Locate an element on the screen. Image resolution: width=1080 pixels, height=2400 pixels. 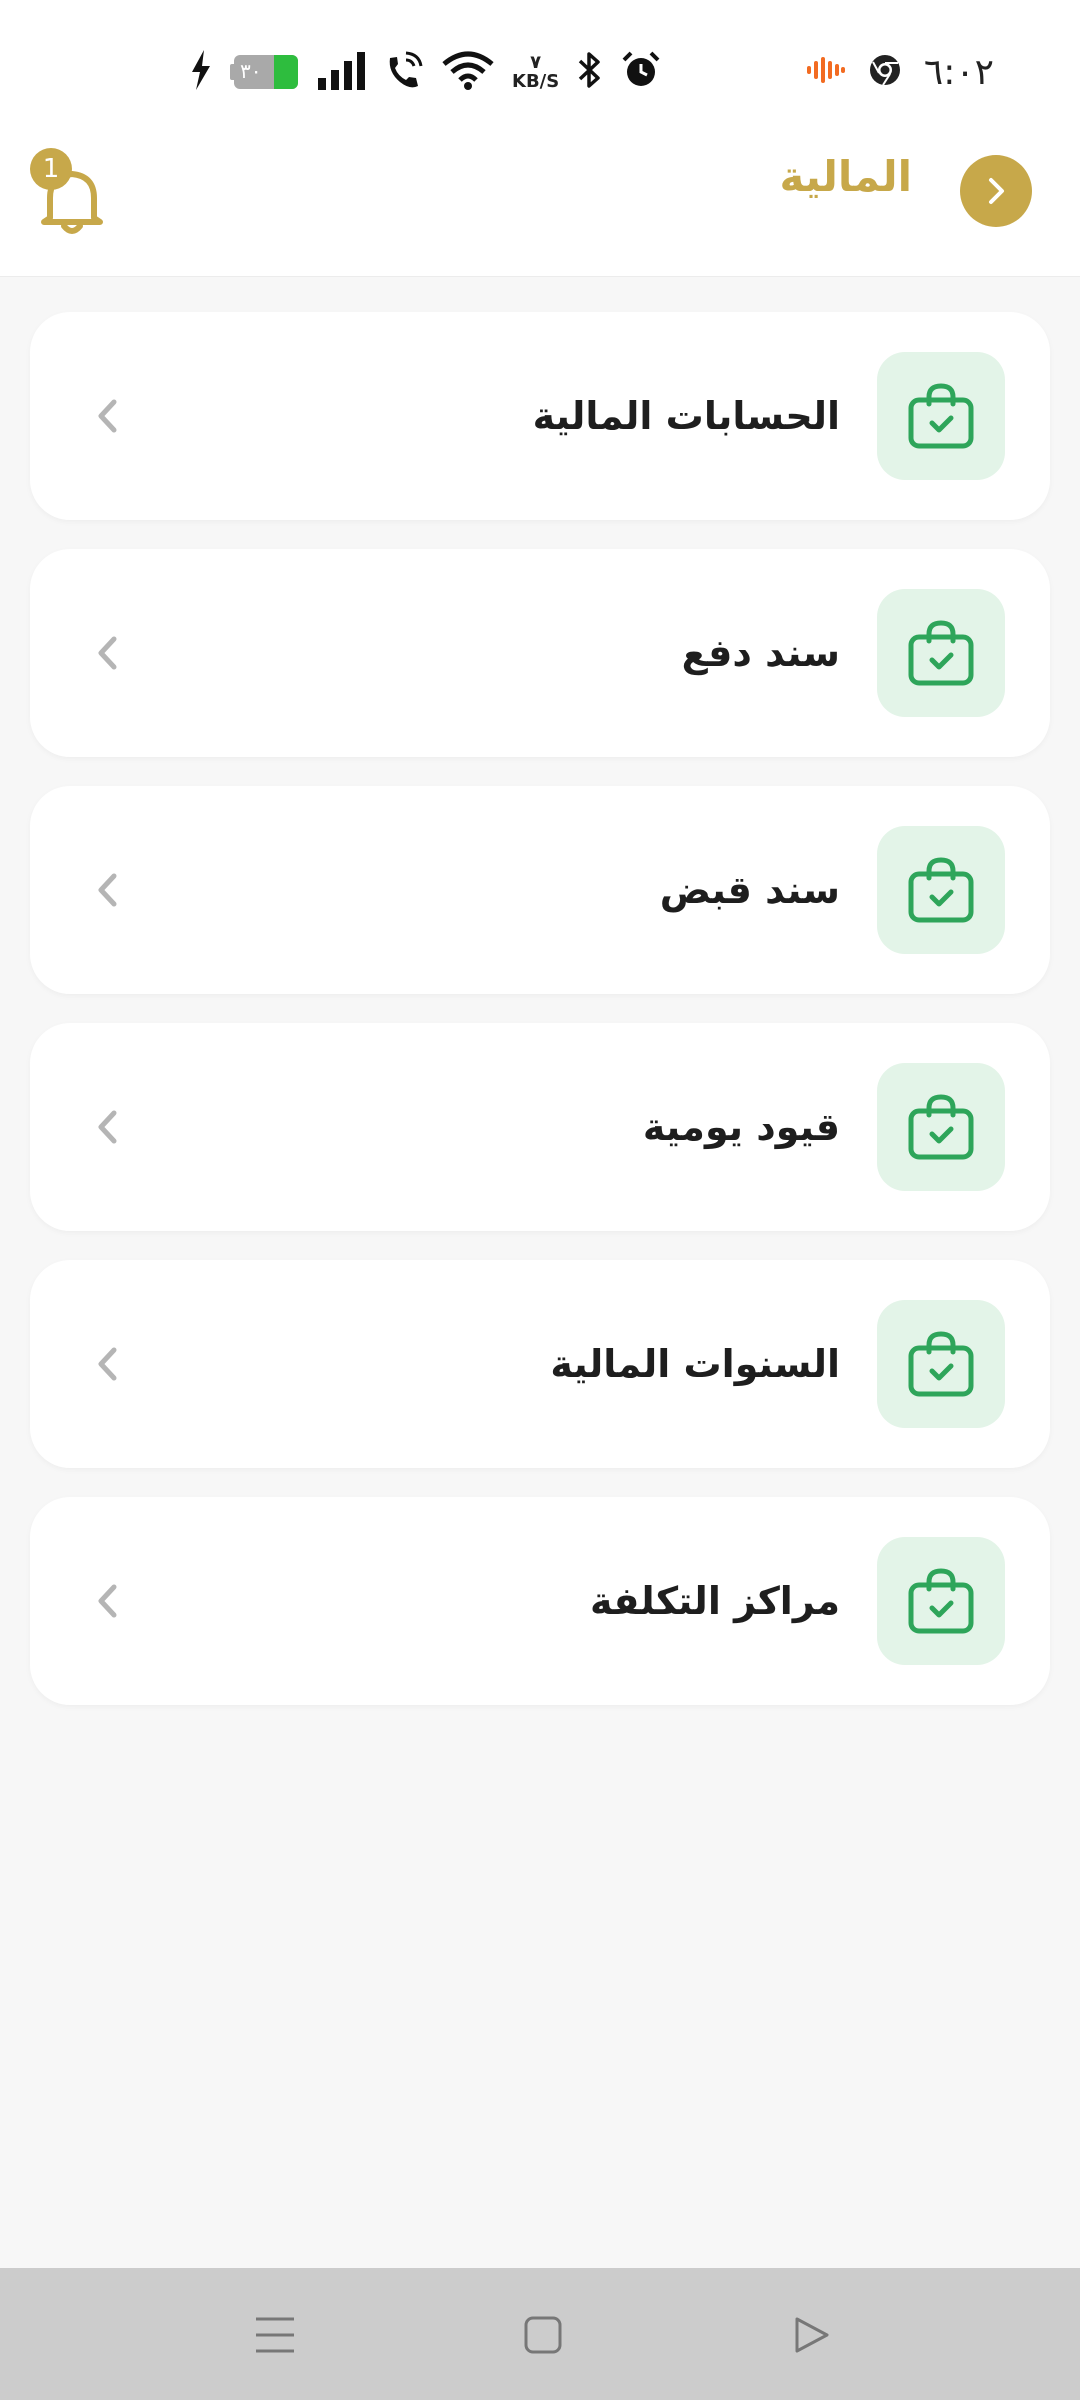
home-icon is located at coordinates (543, 2335).